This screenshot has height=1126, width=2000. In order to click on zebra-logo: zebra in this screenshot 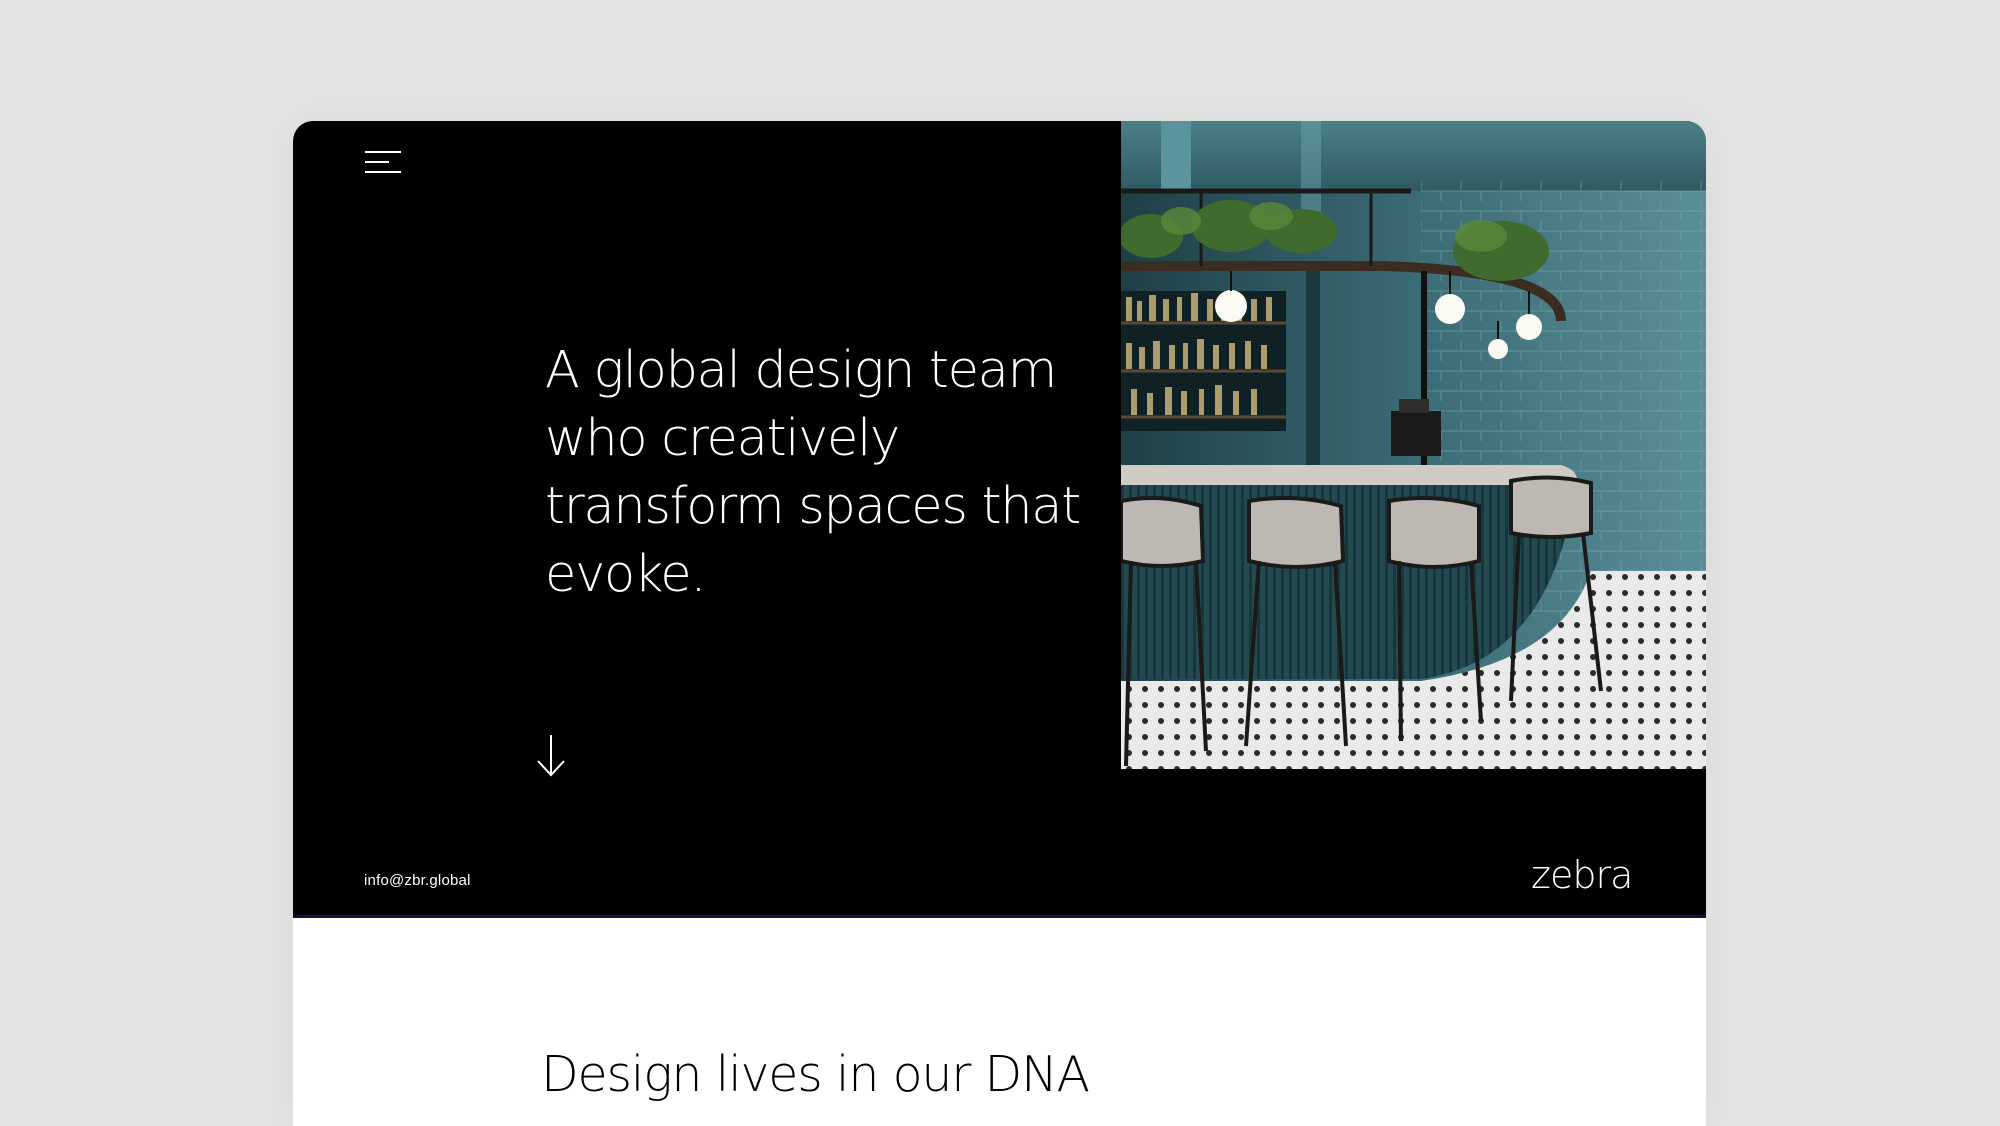, I will do `click(1582, 875)`.